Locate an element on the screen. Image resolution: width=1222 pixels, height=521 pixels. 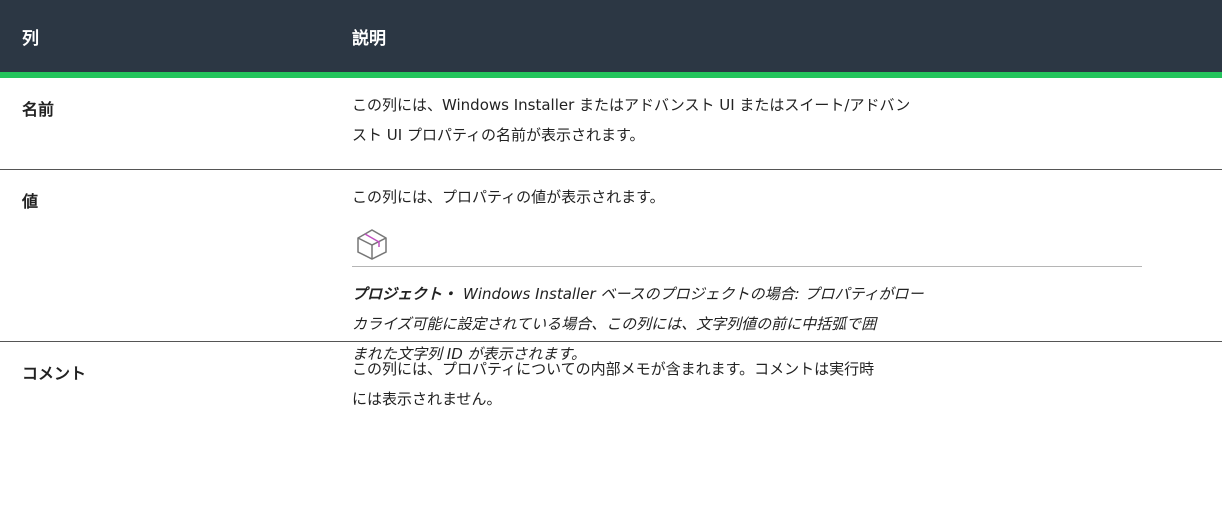
row-name: コメント is located at coordinates (54, 373).